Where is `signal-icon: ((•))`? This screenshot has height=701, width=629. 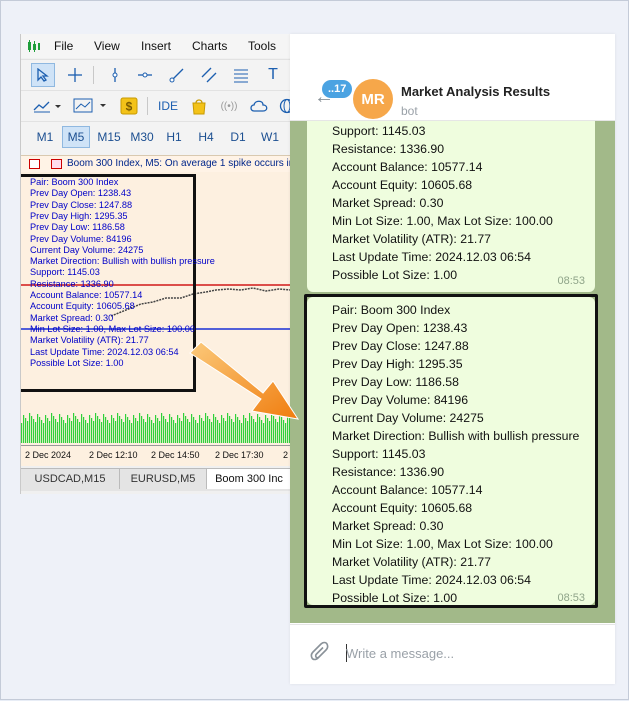
signal-icon: ((•)) is located at coordinates (229, 106).